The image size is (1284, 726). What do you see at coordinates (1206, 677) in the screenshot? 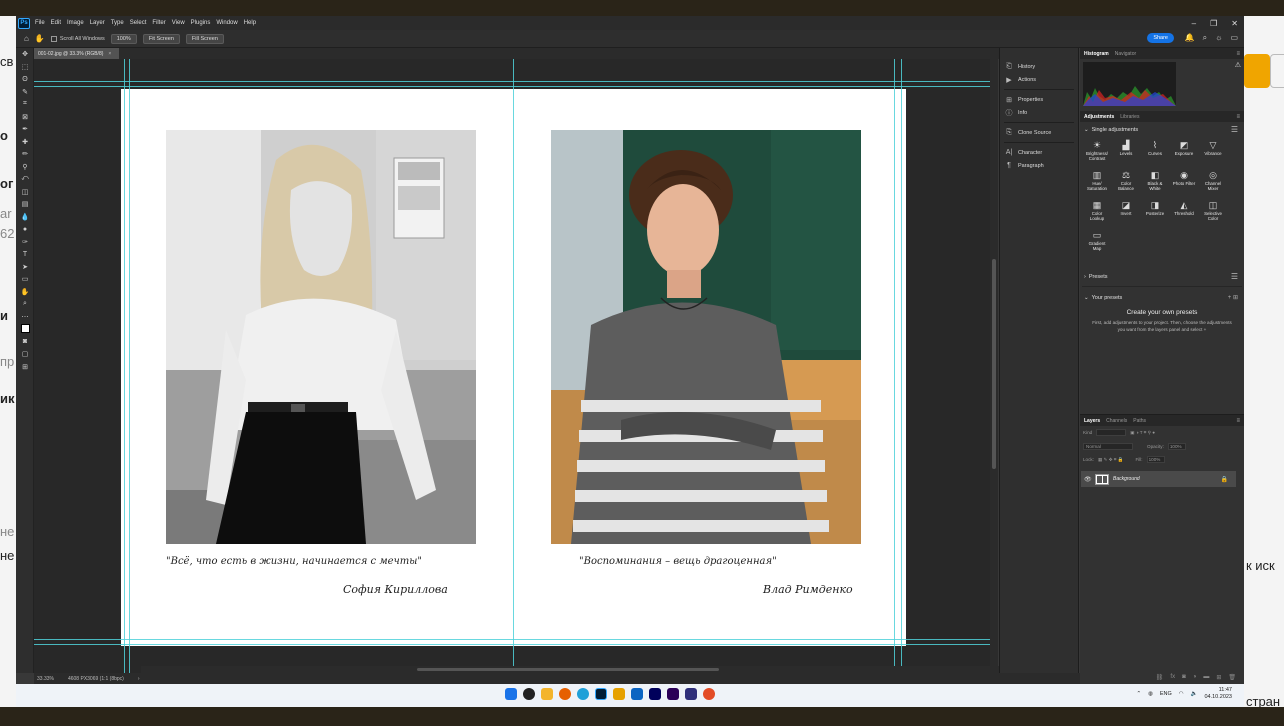
I see `group-icon: ▬` at bounding box center [1206, 677].